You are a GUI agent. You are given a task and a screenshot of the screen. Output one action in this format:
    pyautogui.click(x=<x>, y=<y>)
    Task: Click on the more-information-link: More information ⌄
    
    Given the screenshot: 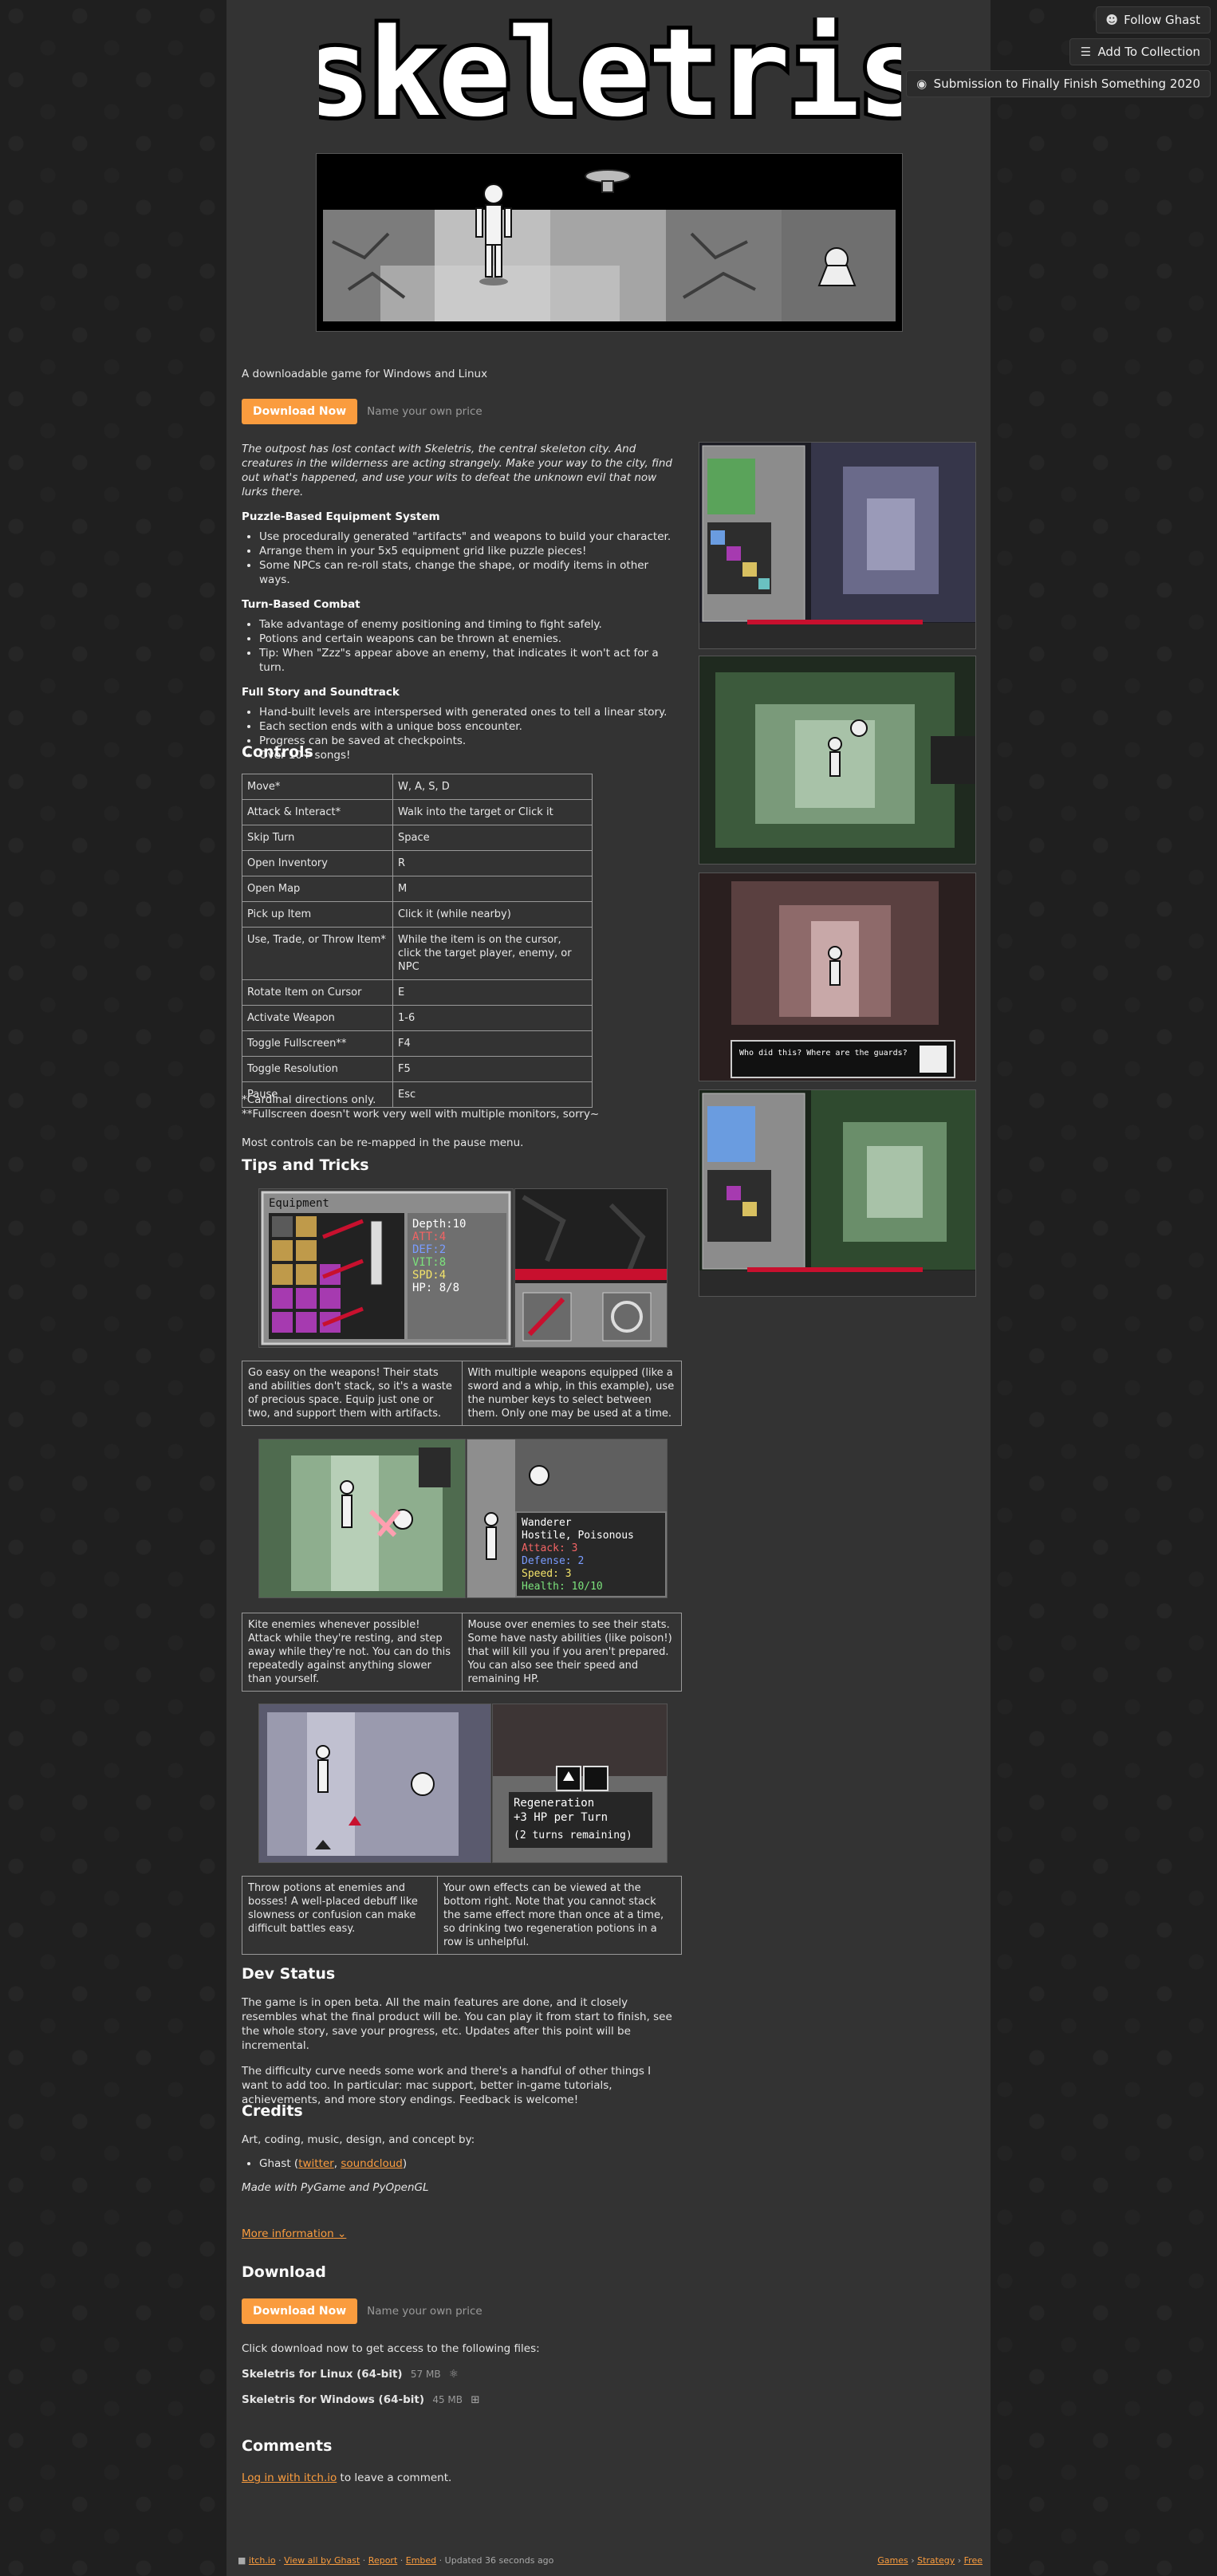 What is the action you would take?
    pyautogui.click(x=294, y=2233)
    